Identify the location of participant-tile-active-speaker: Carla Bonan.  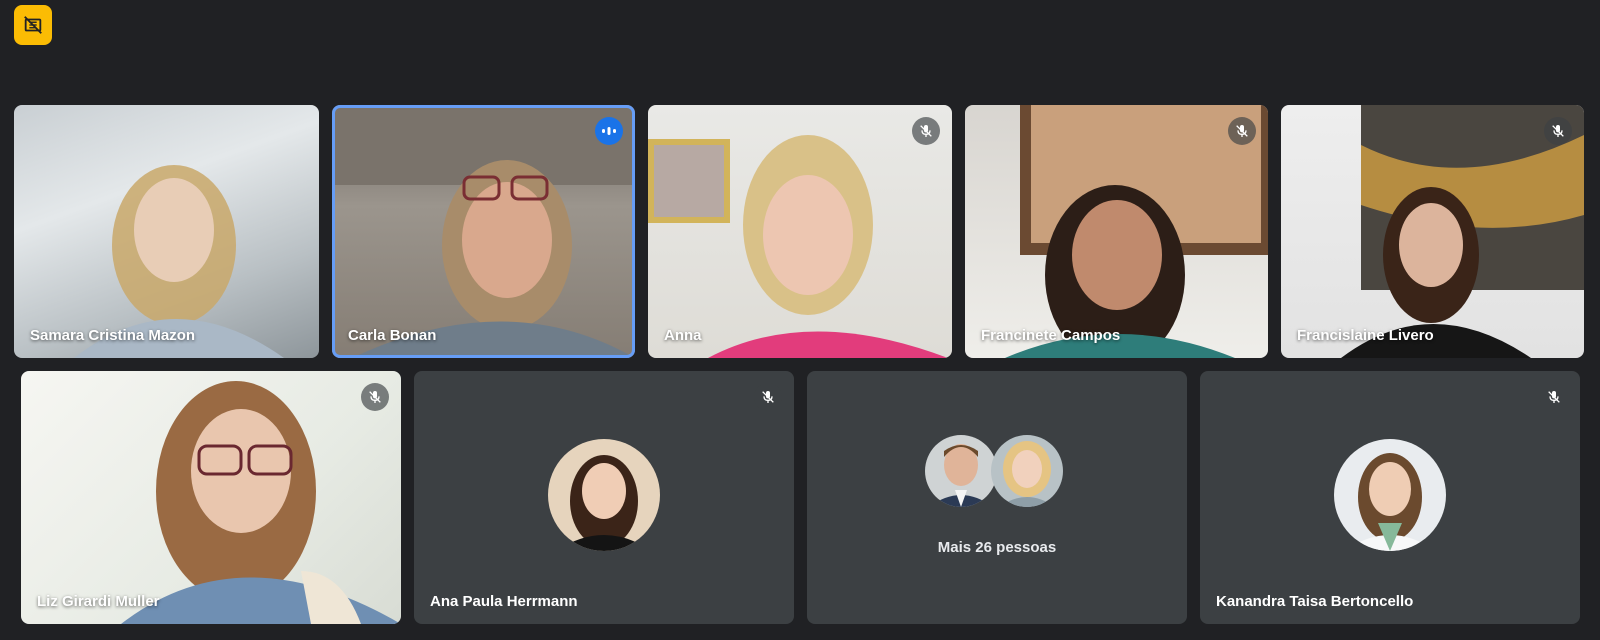
(483, 231).